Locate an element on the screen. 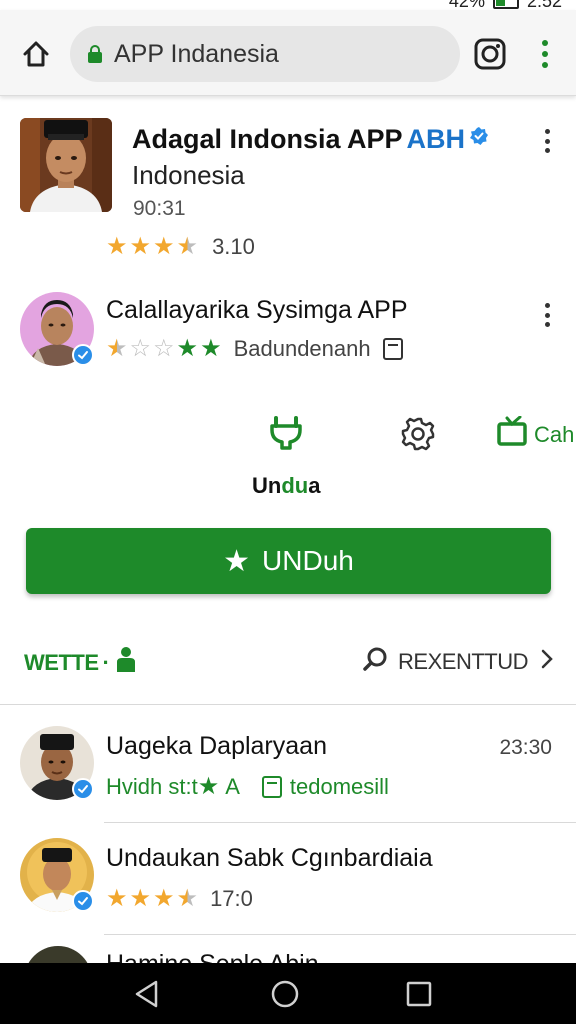 This screenshot has height=1024, width=576. list-item-meta-text: Hvidh st:t is located at coordinates (152, 786).